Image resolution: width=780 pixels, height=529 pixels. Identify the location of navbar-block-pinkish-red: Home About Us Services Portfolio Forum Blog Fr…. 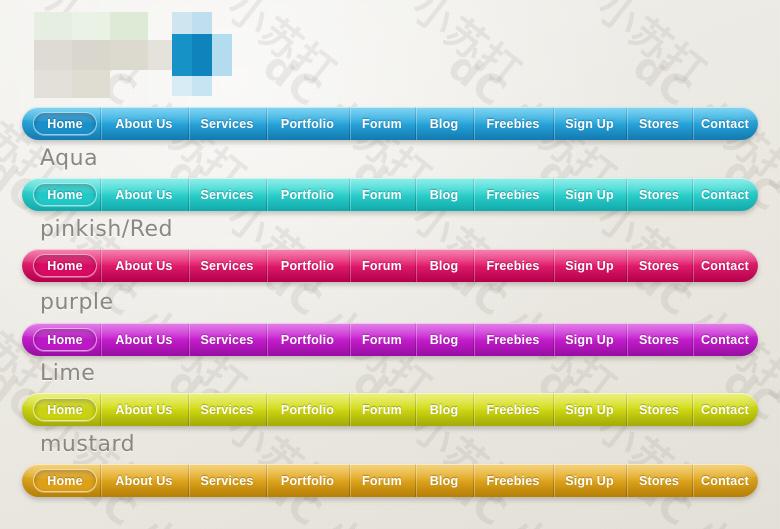
(390, 265).